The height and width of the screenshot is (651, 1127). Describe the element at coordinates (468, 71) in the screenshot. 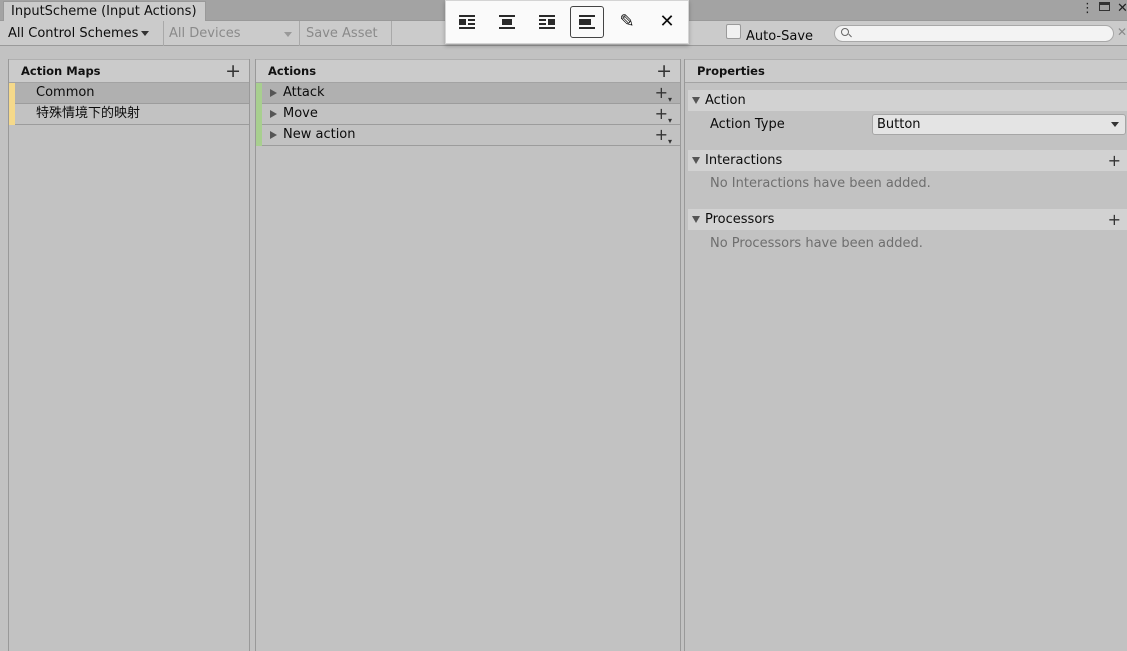

I see `actions-header: Actions +` at that location.